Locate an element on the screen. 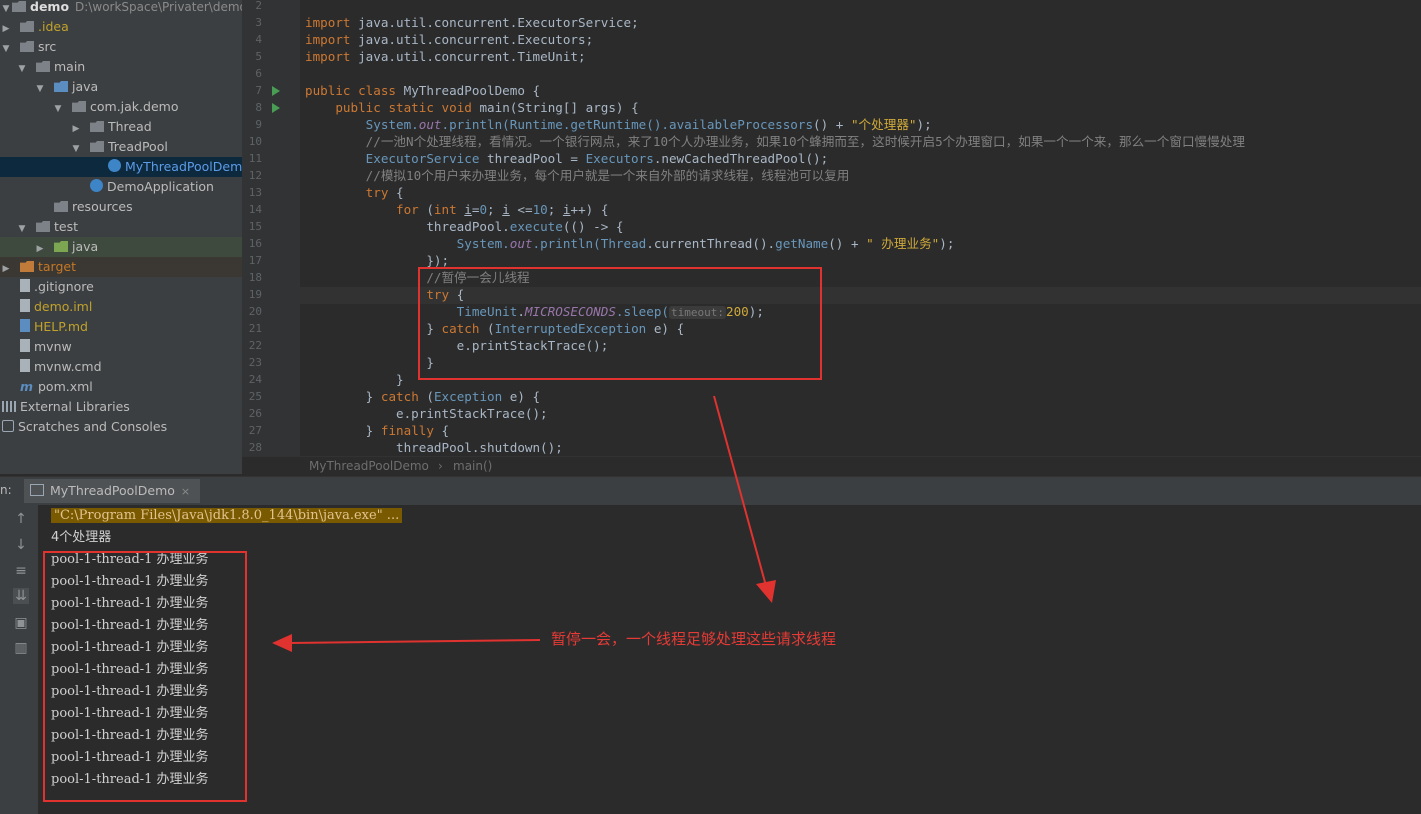 The image size is (1421, 814). file-icon is located at coordinates (25, 305).